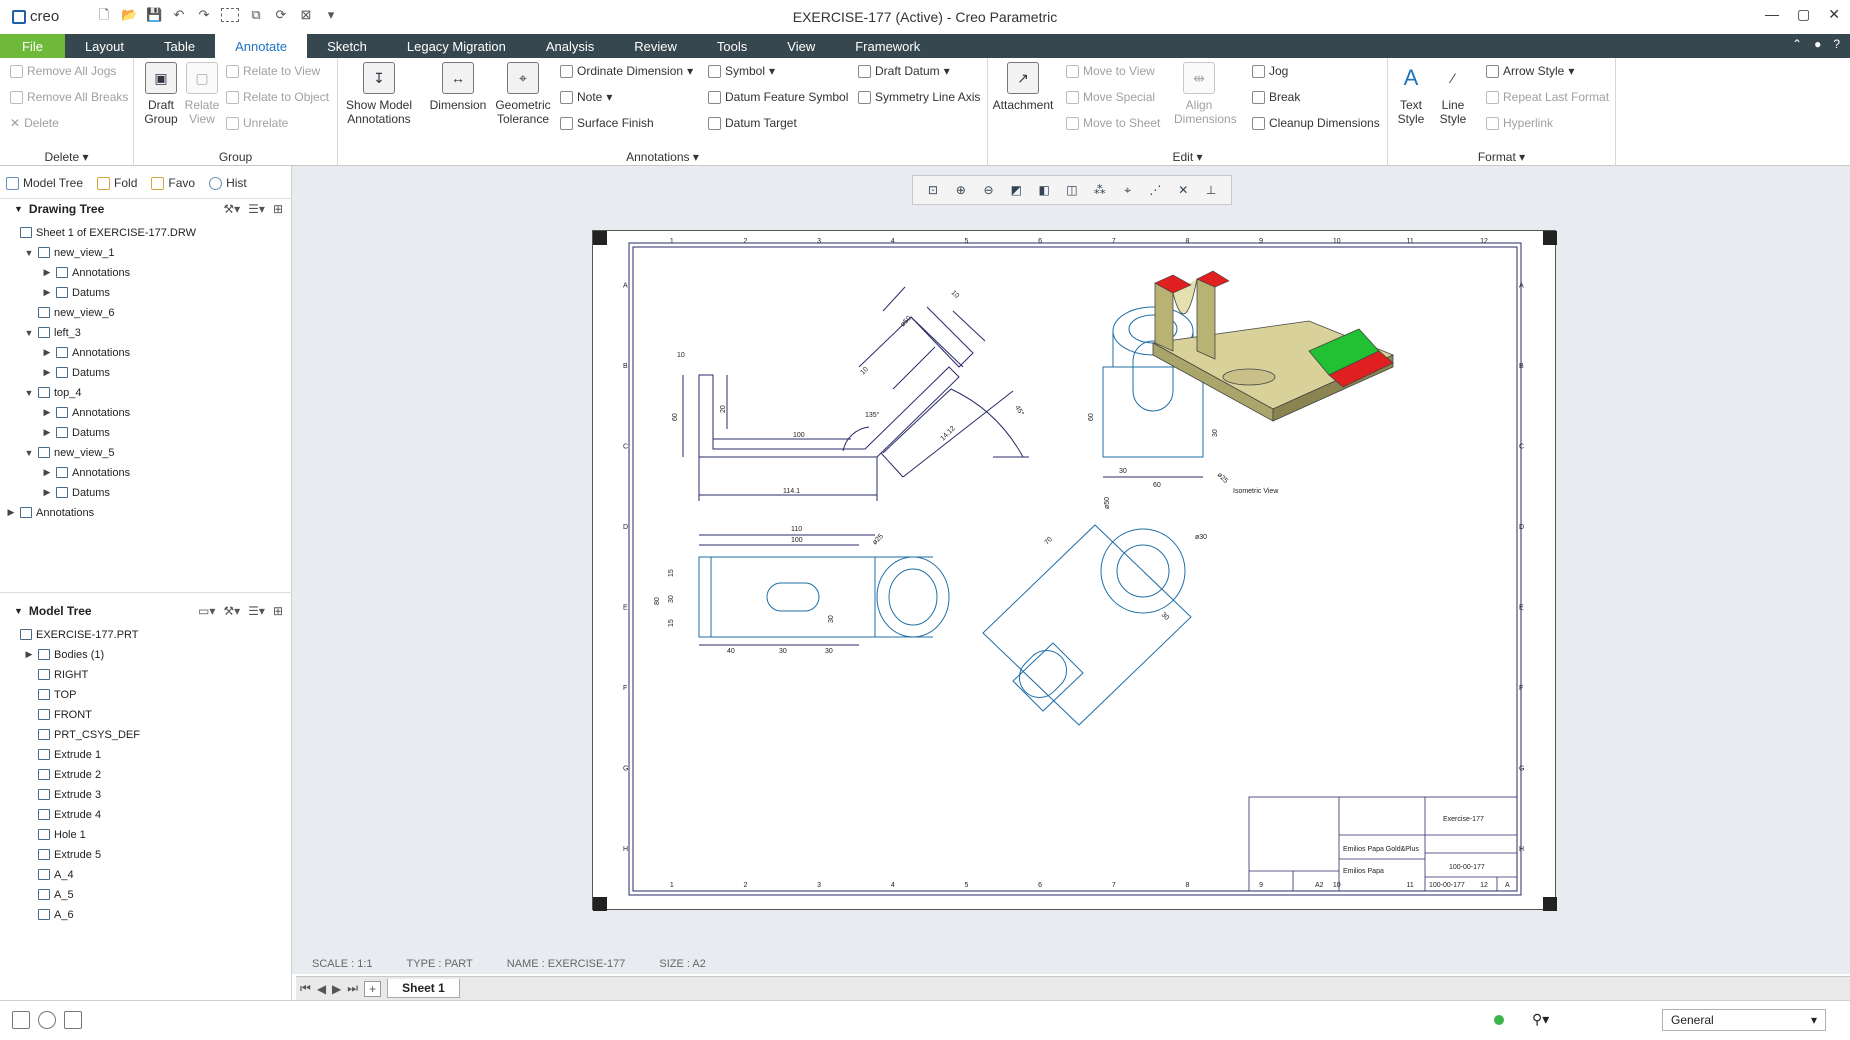 Image resolution: width=1850 pixels, height=1040 pixels. What do you see at coordinates (423, 988) in the screenshot?
I see `sheet-tab: Sheet 1` at bounding box center [423, 988].